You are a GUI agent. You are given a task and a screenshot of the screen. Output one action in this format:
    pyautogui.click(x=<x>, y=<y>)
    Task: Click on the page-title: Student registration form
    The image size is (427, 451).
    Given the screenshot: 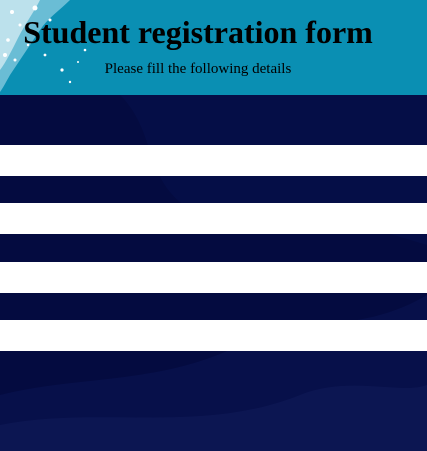 What is the action you would take?
    pyautogui.click(x=198, y=32)
    